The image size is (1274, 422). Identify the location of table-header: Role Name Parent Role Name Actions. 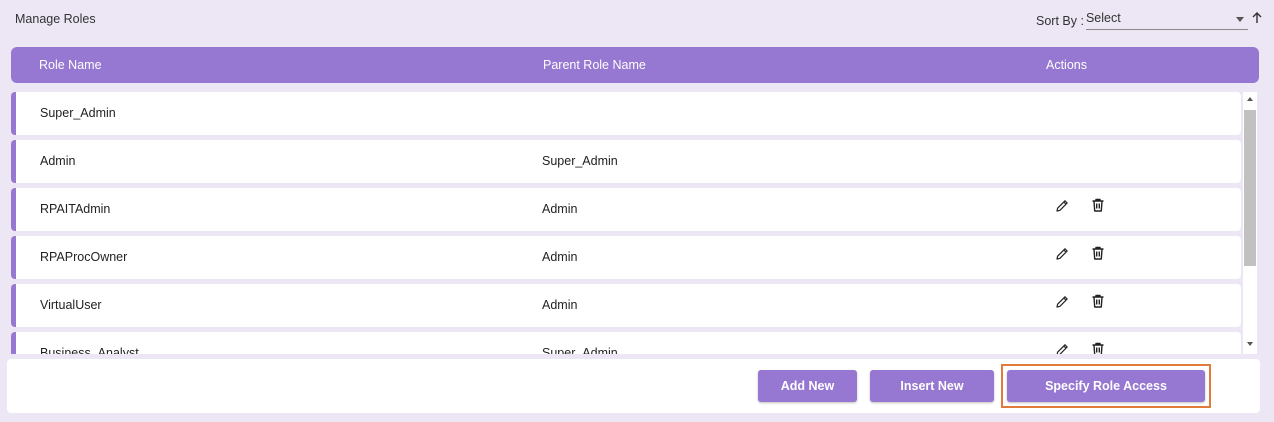
(635, 65).